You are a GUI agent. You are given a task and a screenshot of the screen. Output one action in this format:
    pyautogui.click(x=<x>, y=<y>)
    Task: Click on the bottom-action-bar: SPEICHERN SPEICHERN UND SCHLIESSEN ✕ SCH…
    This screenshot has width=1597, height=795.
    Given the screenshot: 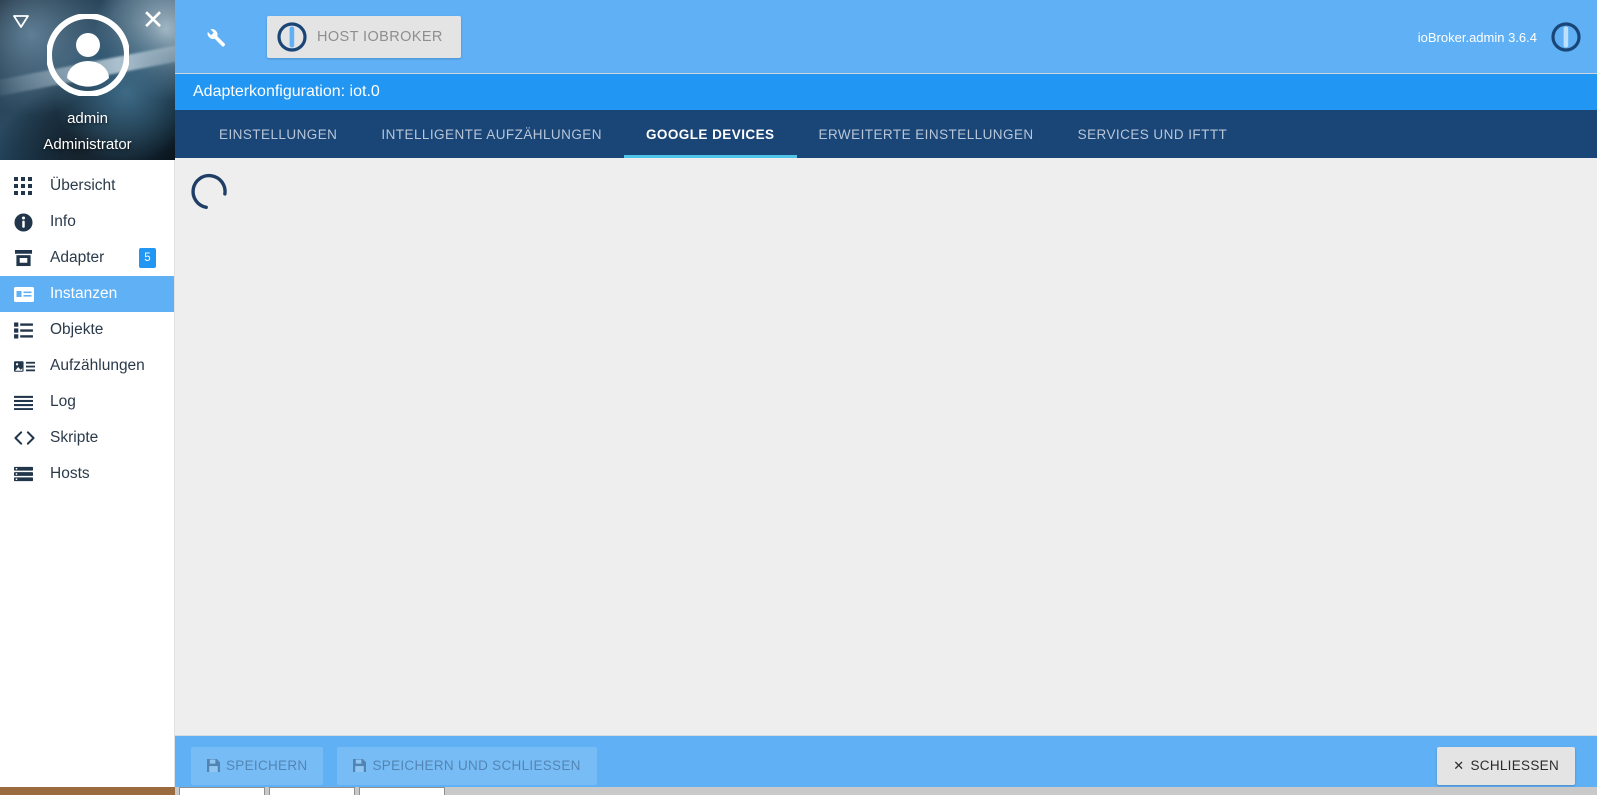 What is the action you would take?
    pyautogui.click(x=886, y=765)
    